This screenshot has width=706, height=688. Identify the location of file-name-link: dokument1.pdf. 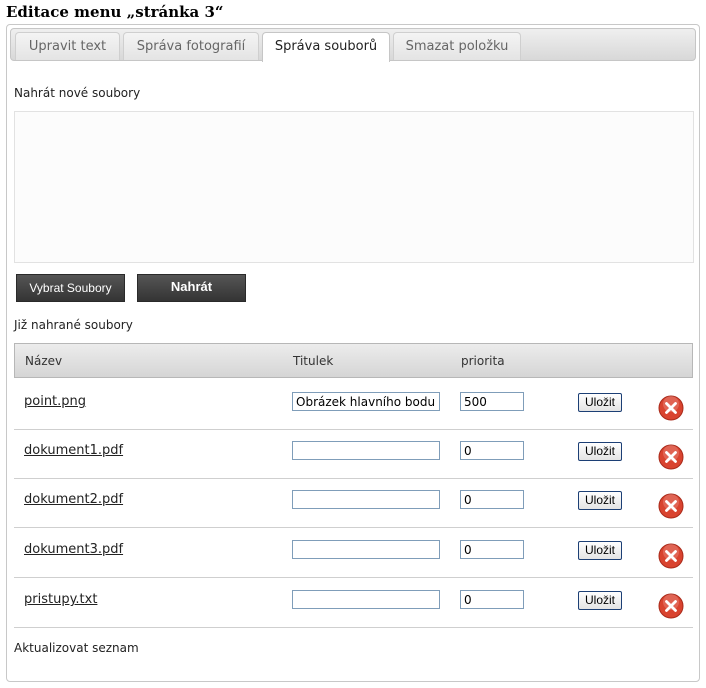
(73, 450).